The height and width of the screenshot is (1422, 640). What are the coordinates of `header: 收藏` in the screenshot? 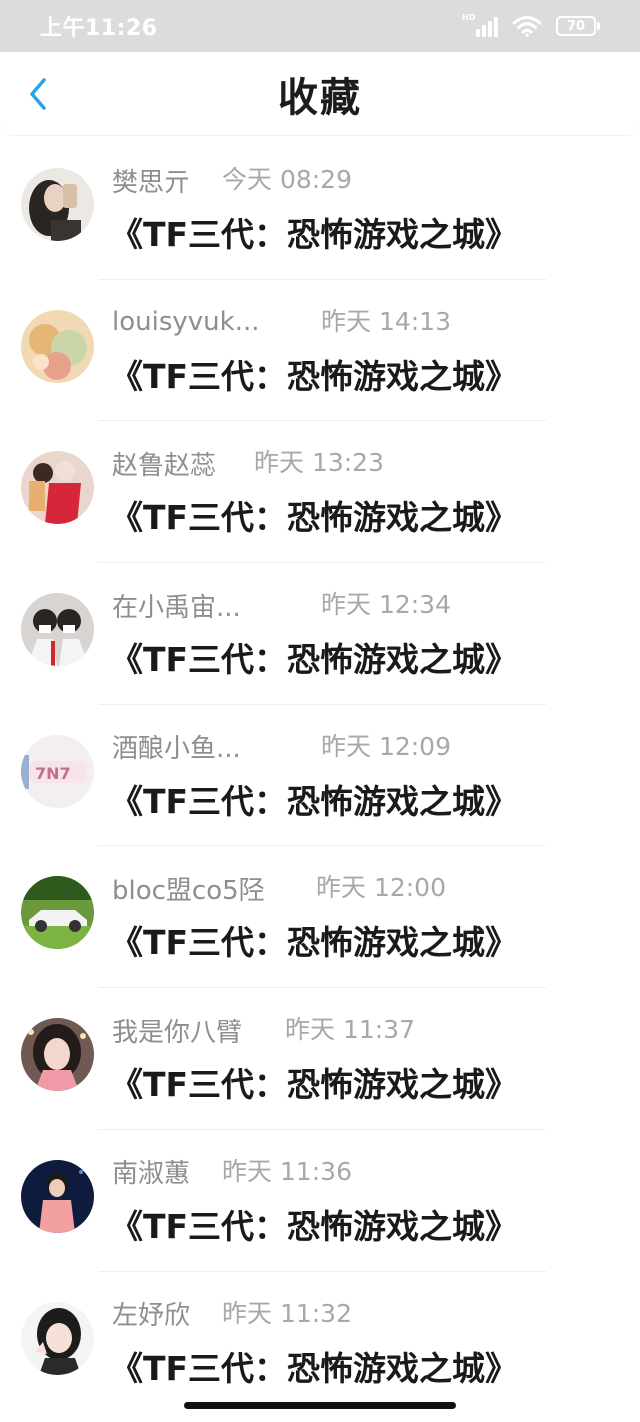 It's located at (320, 94).